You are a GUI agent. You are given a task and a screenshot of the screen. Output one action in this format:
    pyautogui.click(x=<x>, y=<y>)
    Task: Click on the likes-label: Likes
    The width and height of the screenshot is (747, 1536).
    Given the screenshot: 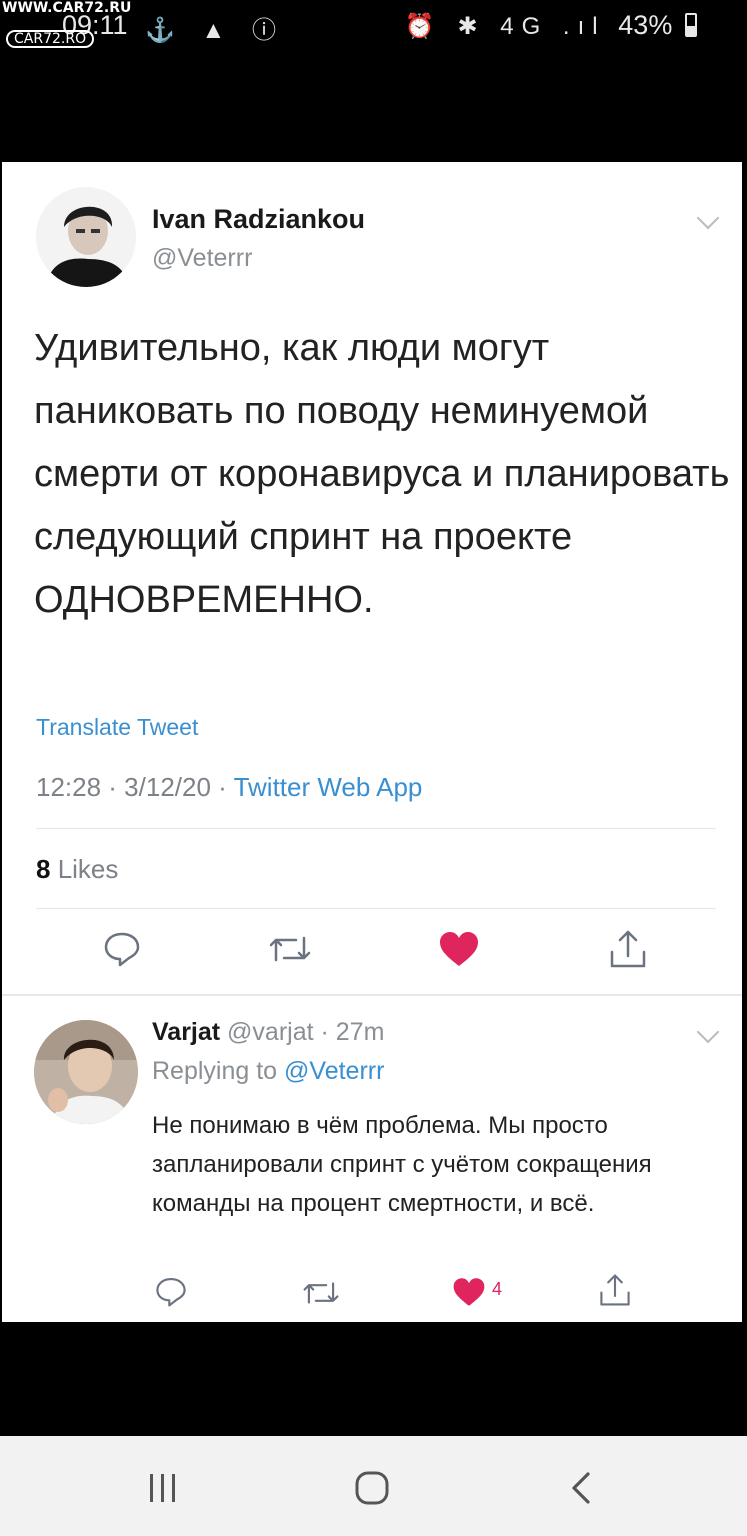 What is the action you would take?
    pyautogui.click(x=84, y=869)
    